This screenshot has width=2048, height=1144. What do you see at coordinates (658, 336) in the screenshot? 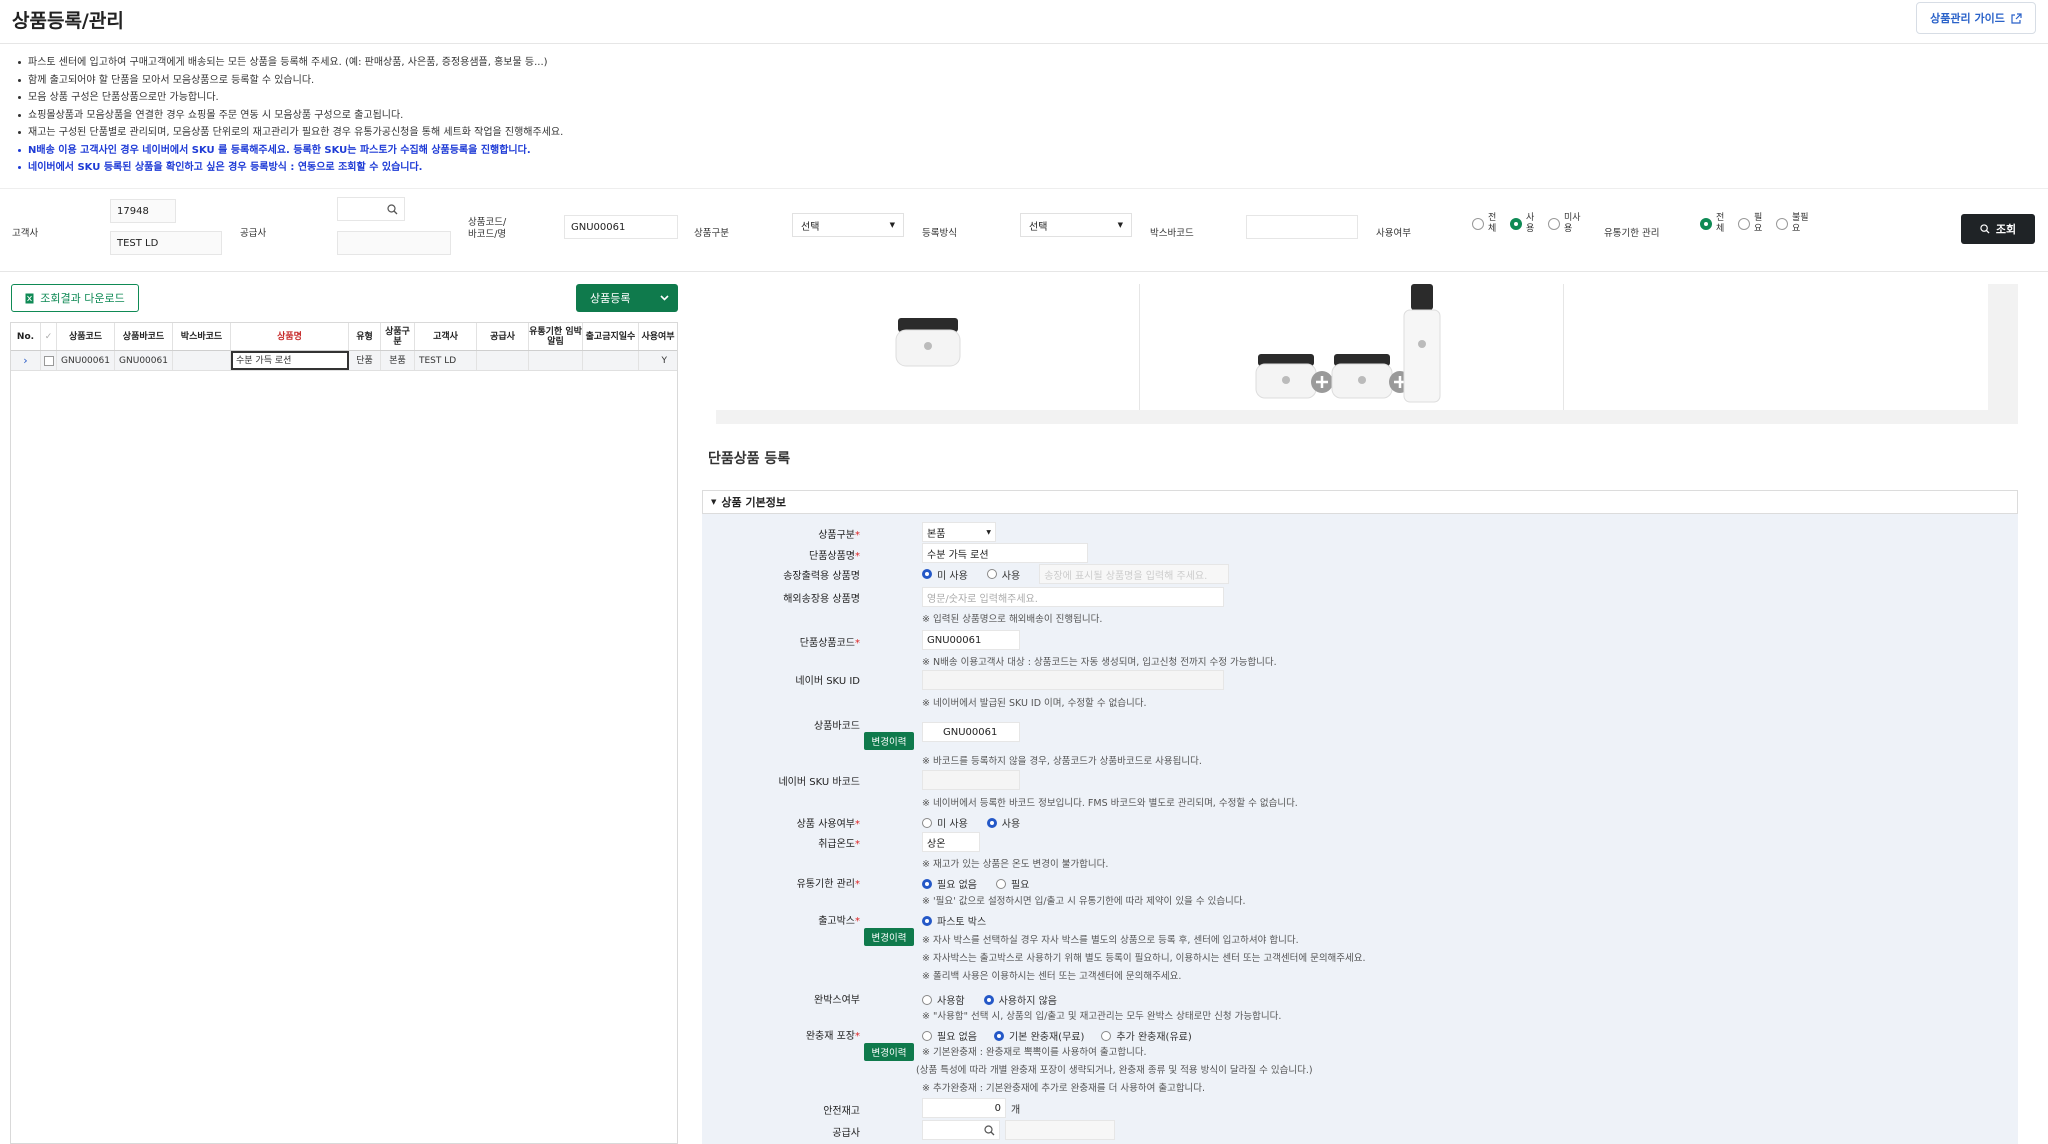
I see `col-use: 사용여부` at bounding box center [658, 336].